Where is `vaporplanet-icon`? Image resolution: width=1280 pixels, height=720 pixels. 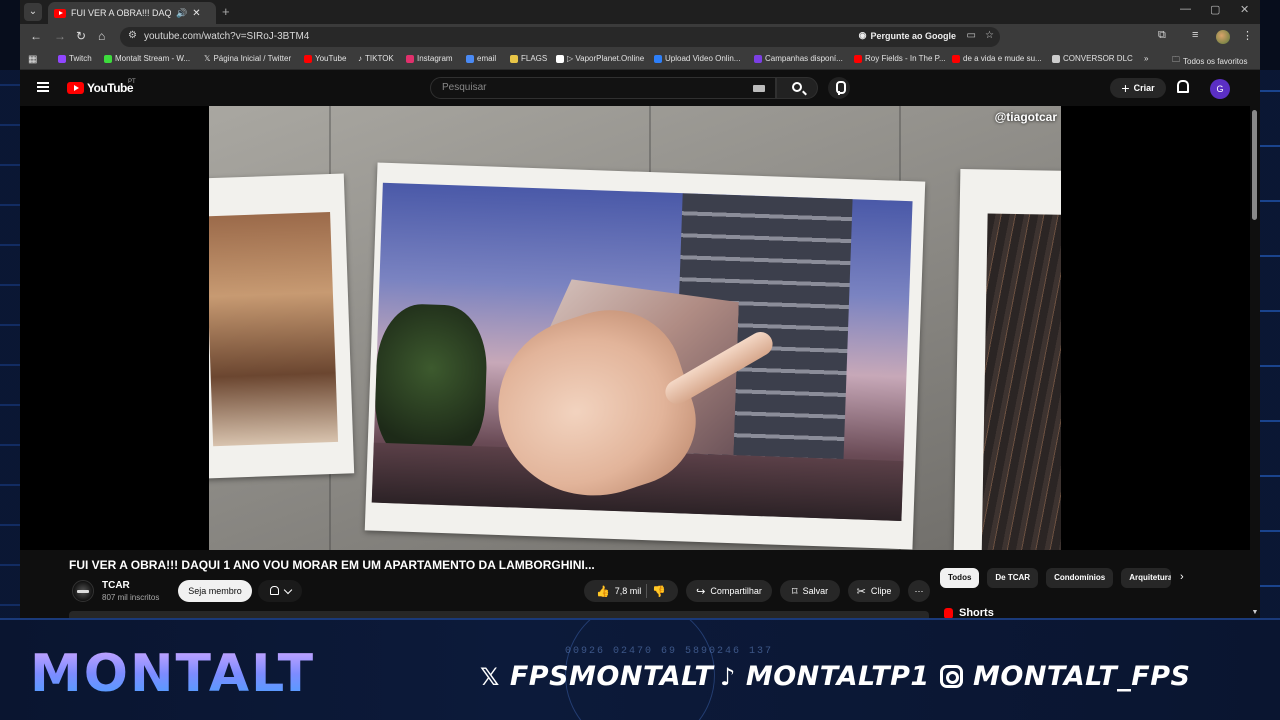
vaporplanet-icon is located at coordinates (560, 58).